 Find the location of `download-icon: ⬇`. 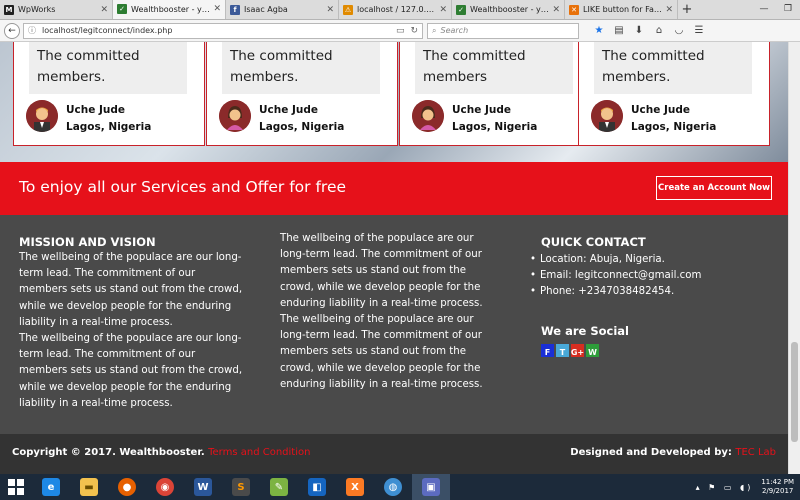

download-icon: ⬇ is located at coordinates (639, 30).